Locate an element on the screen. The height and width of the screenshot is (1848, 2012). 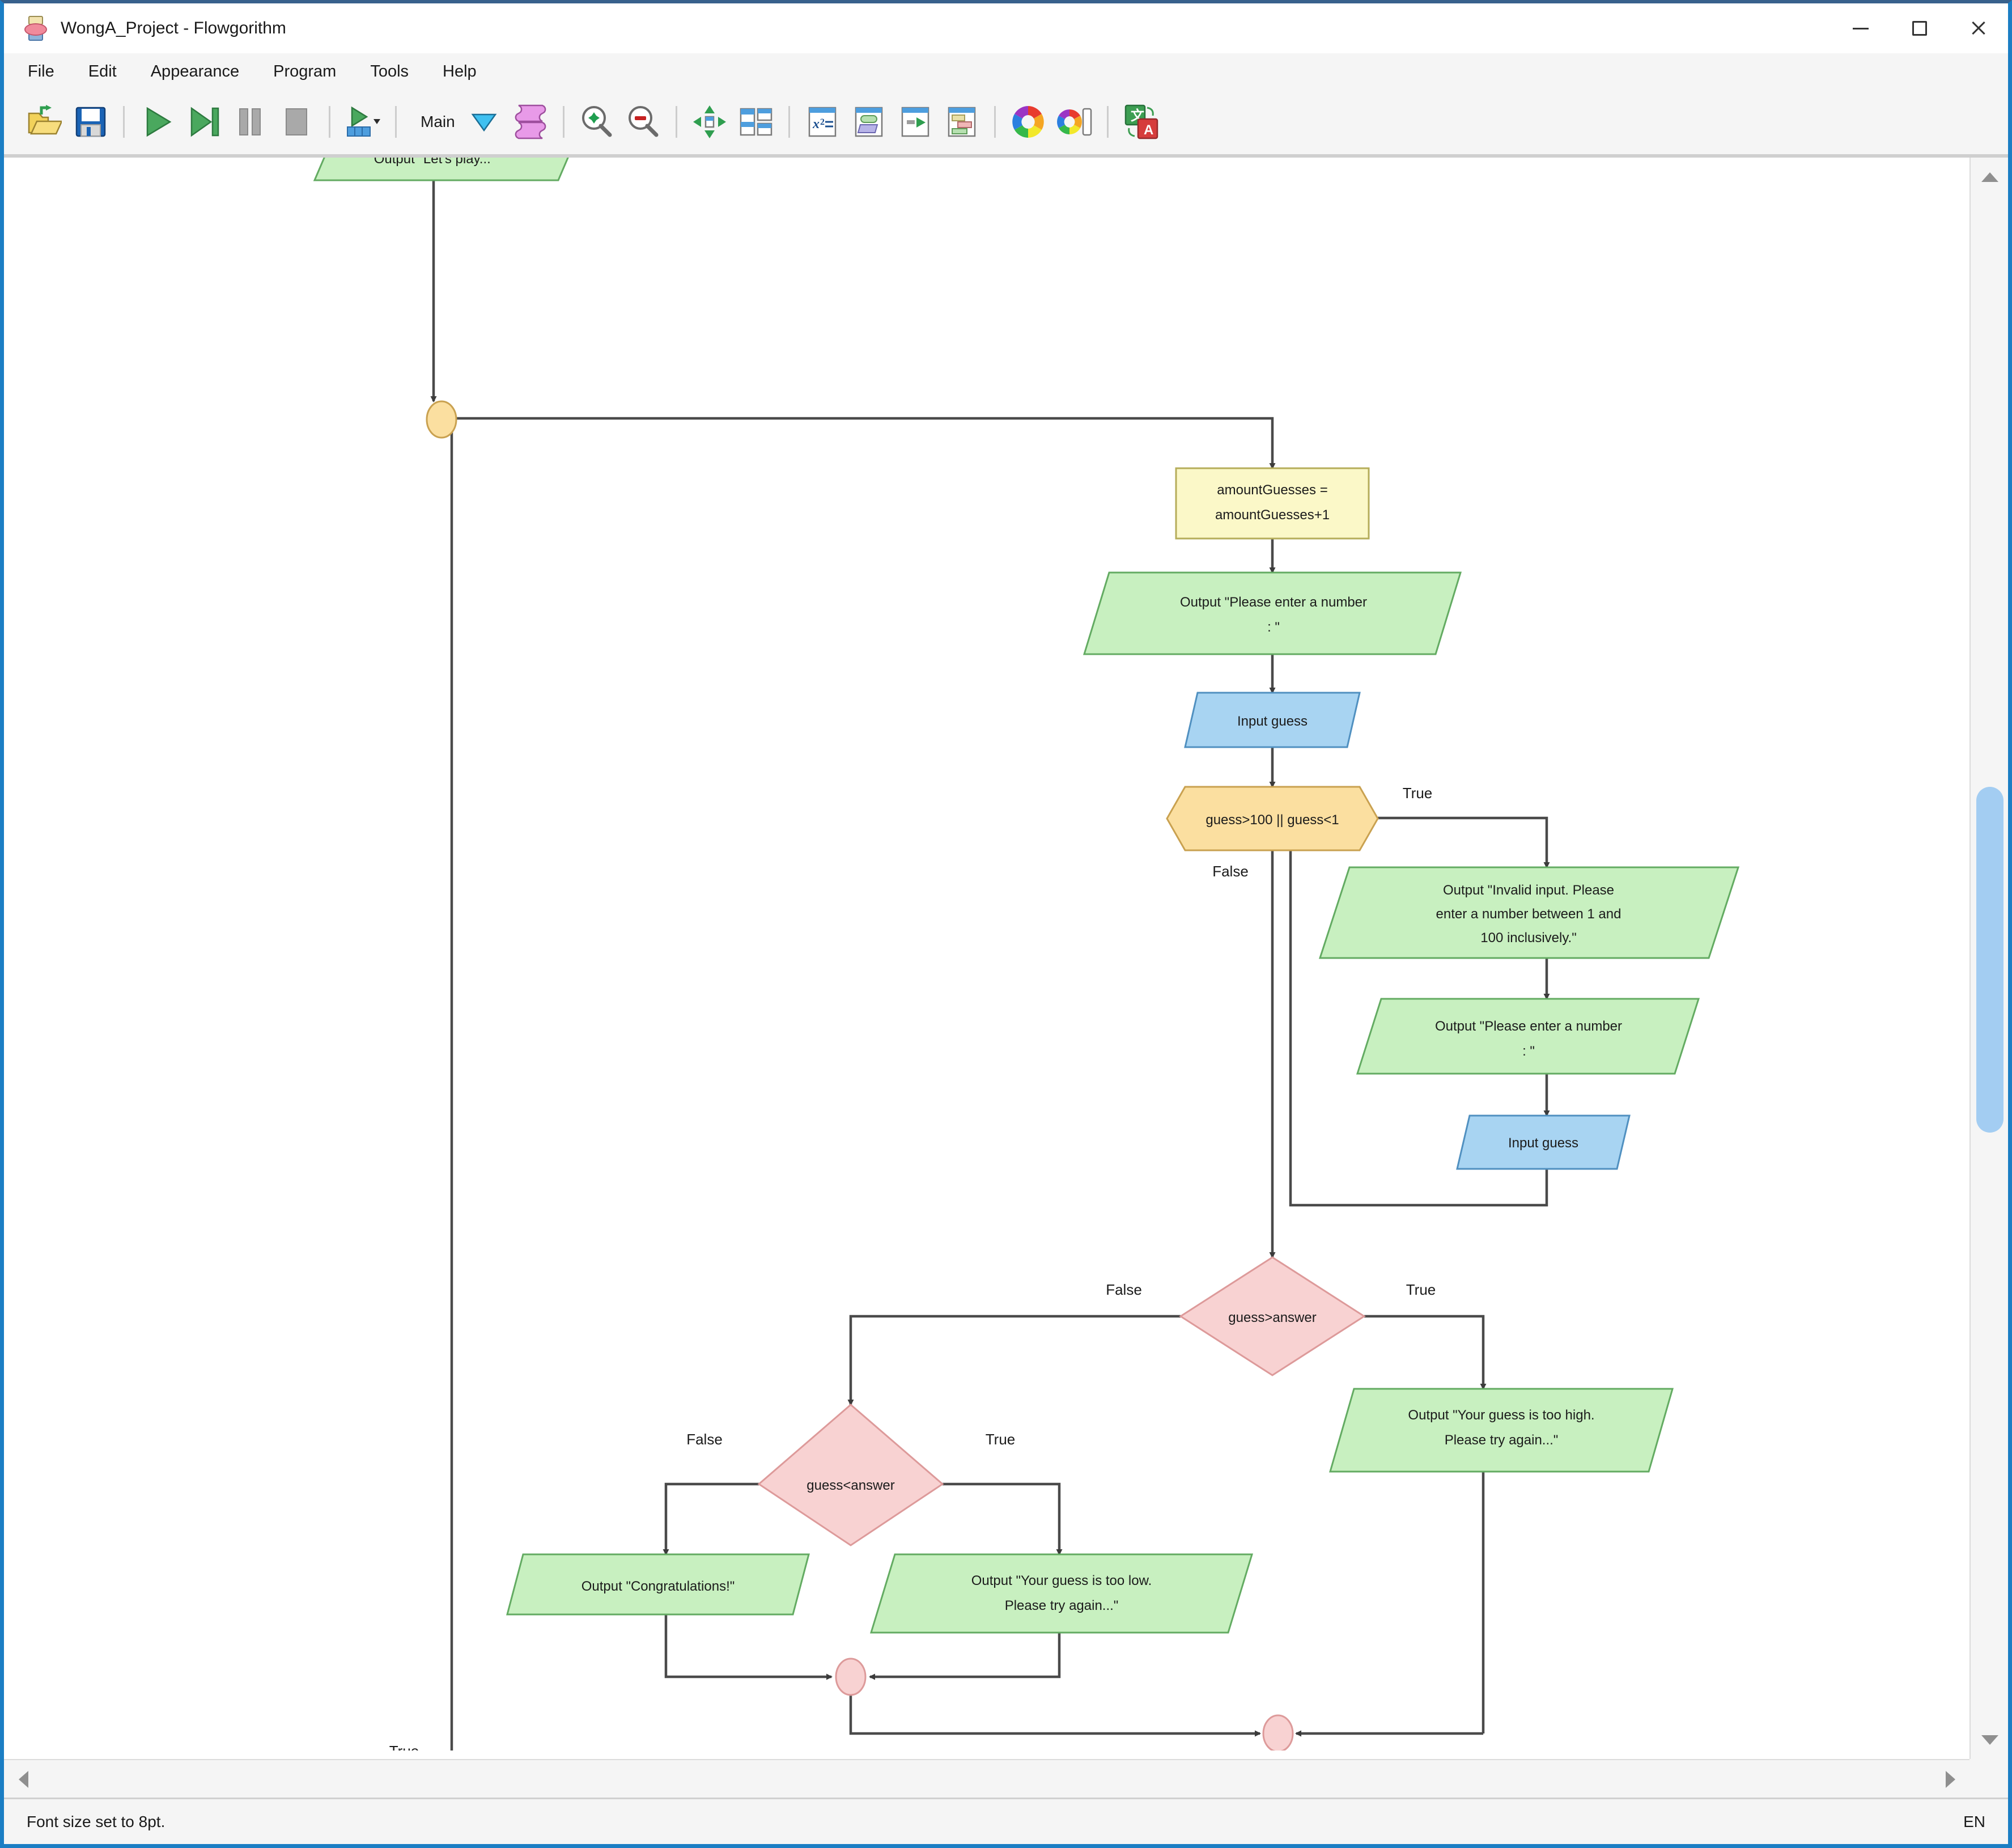
node-assign-amountguesses: amountGuesses = amountGuesses+1 is located at coordinates (1272, 503).